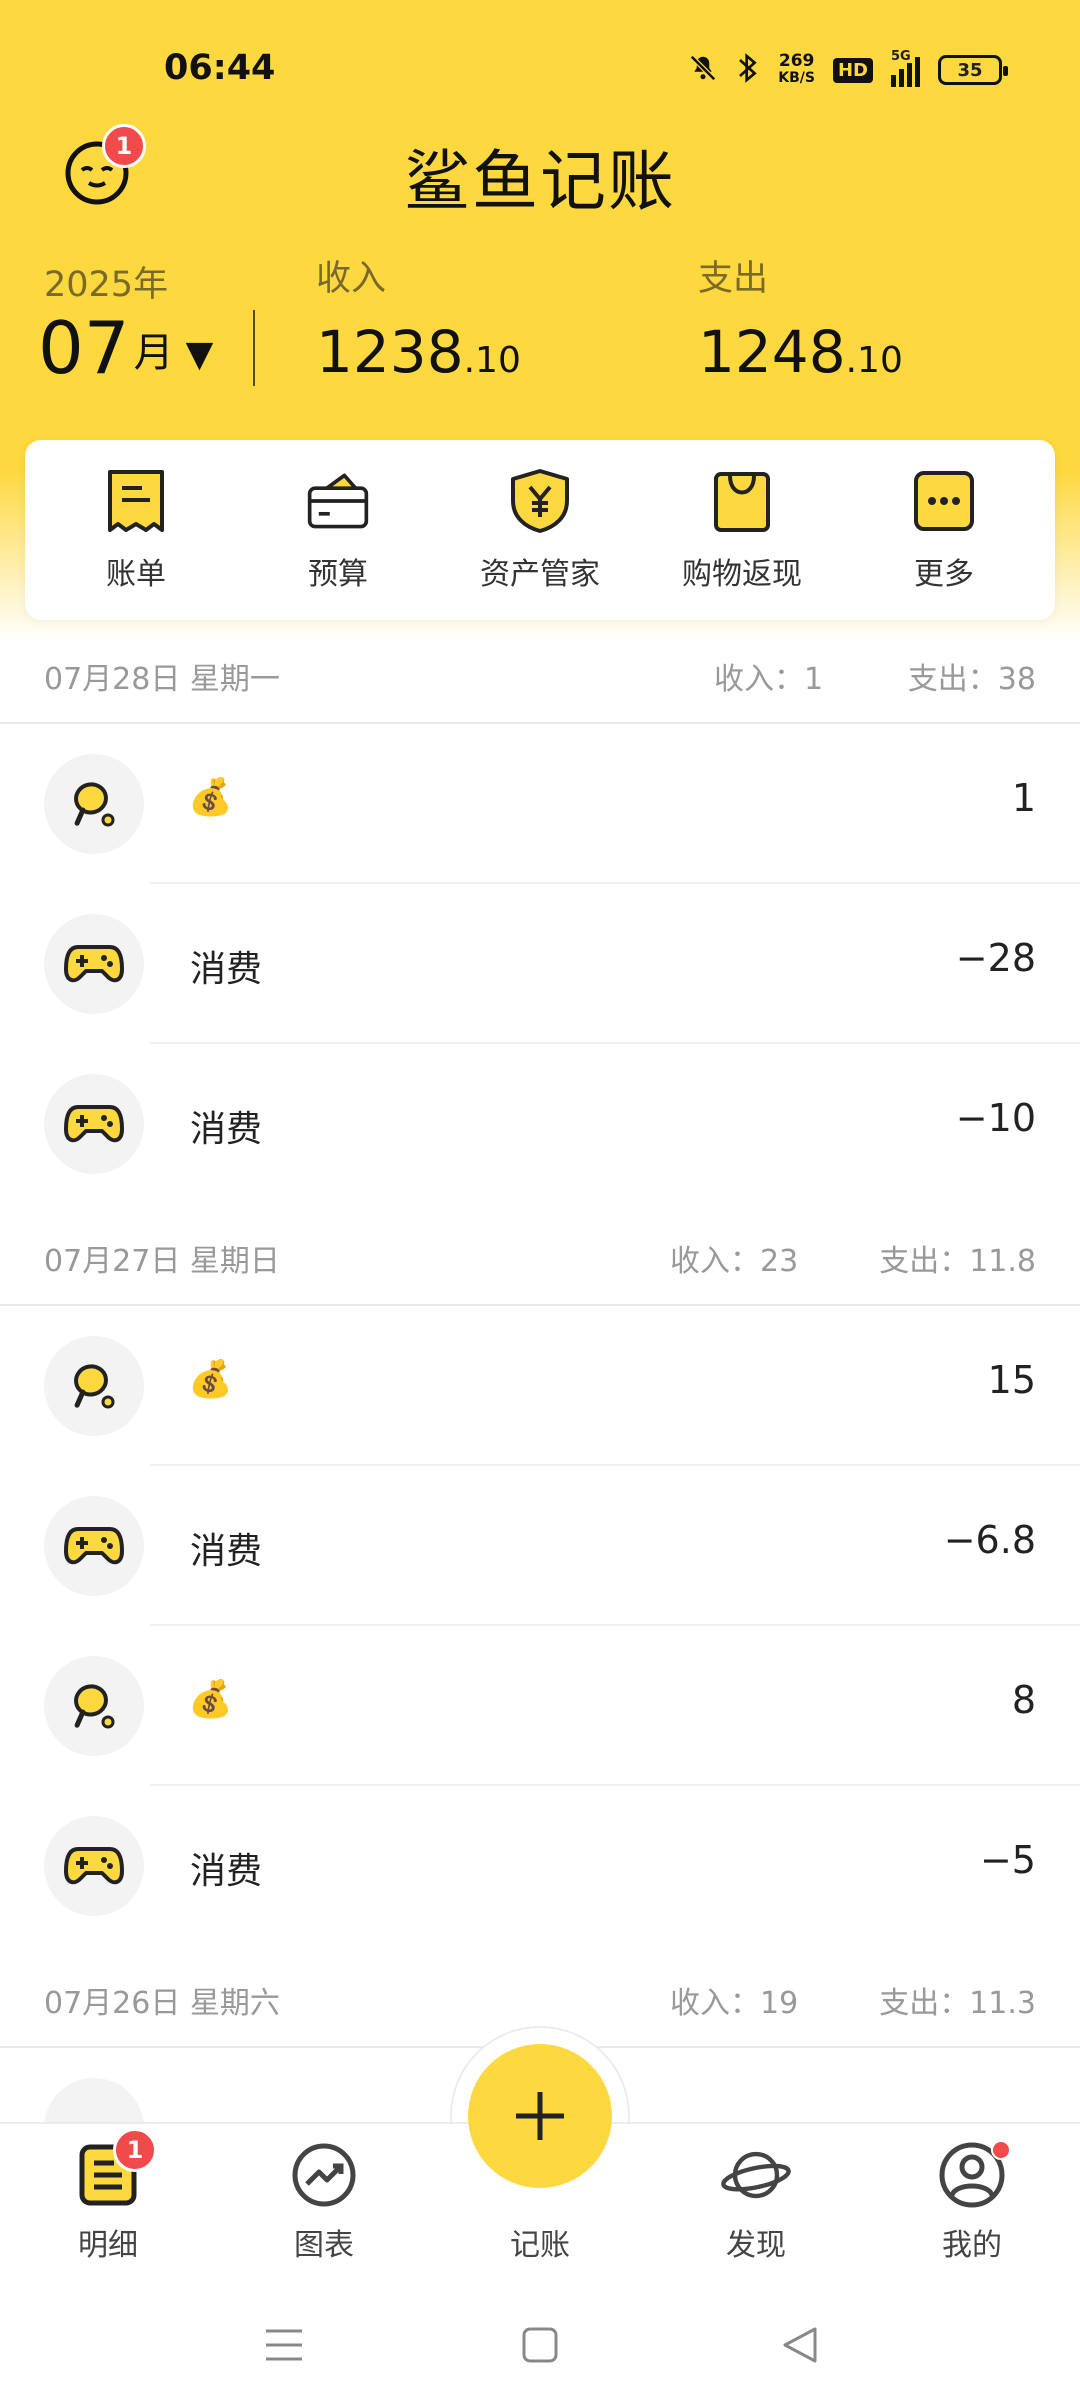 The width and height of the screenshot is (1080, 2400). Describe the element at coordinates (540, 1866) in the screenshot. I see `list-item: 消费 −5` at that location.